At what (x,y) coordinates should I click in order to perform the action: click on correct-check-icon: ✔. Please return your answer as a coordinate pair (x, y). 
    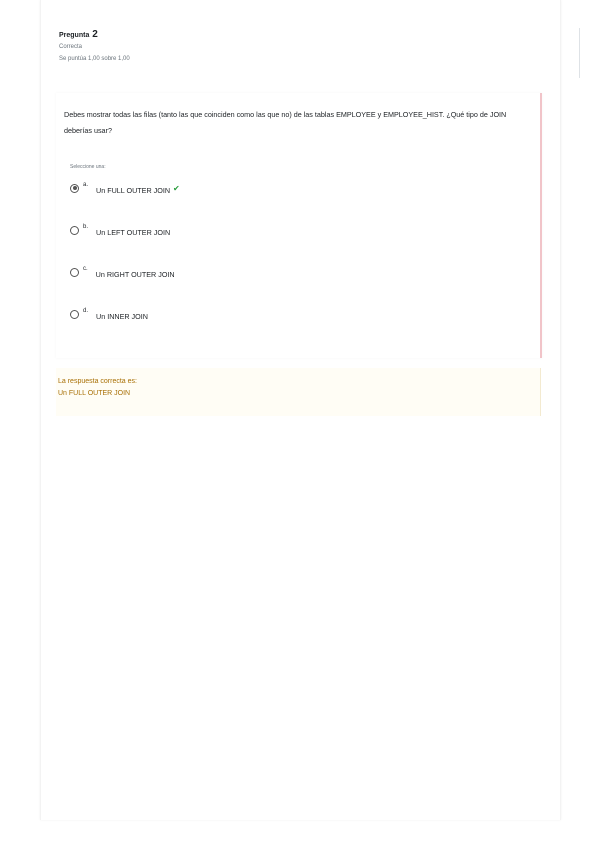
    Looking at the image, I should click on (176, 188).